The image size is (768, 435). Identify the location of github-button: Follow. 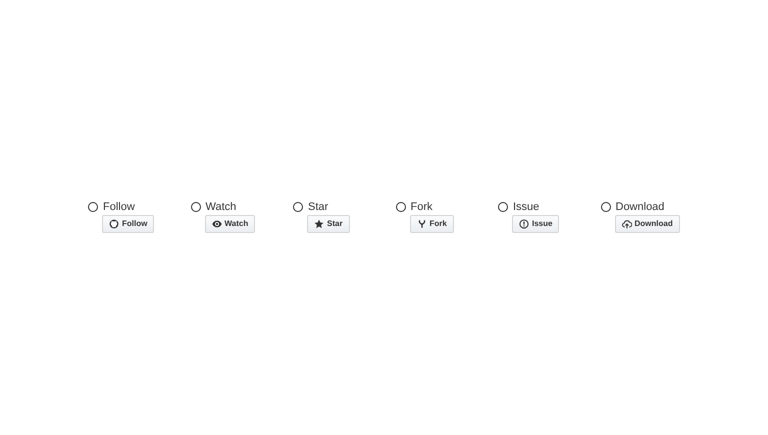
(128, 224).